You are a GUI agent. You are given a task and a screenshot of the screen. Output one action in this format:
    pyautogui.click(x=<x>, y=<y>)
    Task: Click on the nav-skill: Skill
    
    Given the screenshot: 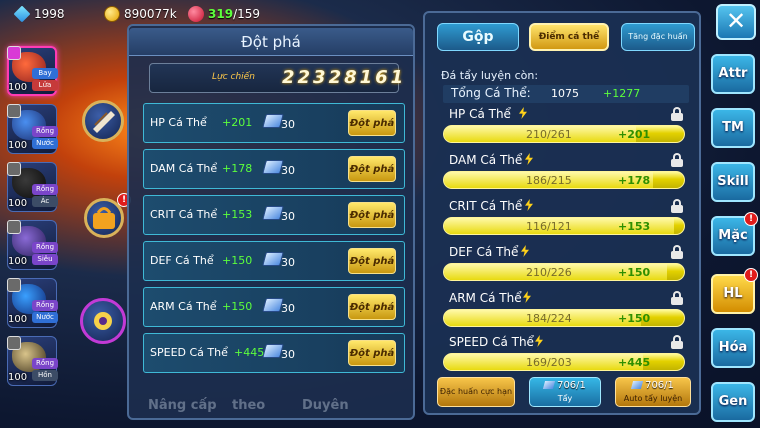 What is the action you would take?
    pyautogui.click(x=733, y=182)
    